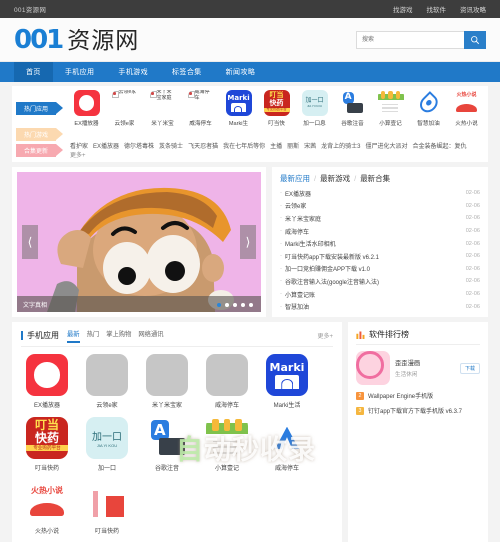 The image size is (500, 542). Describe the element at coordinates (437, 9) in the screenshot. I see `top-link-software: 找软件` at that location.